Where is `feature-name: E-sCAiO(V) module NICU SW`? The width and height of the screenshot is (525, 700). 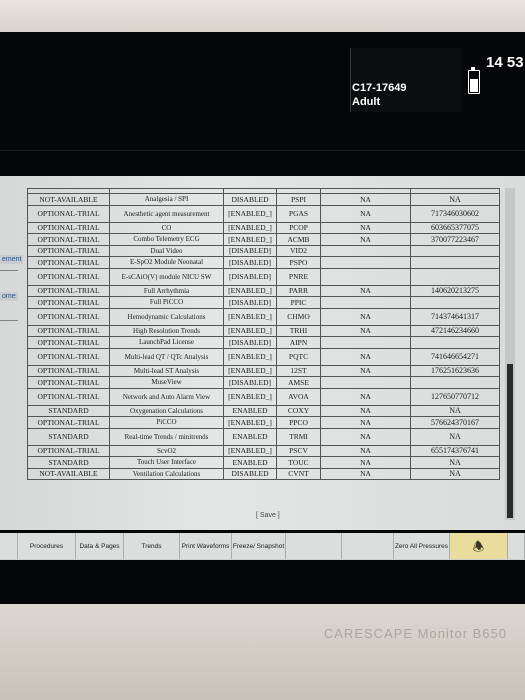
feature-name: E-sCAiO(V) module NICU SW is located at coordinates (166, 276).